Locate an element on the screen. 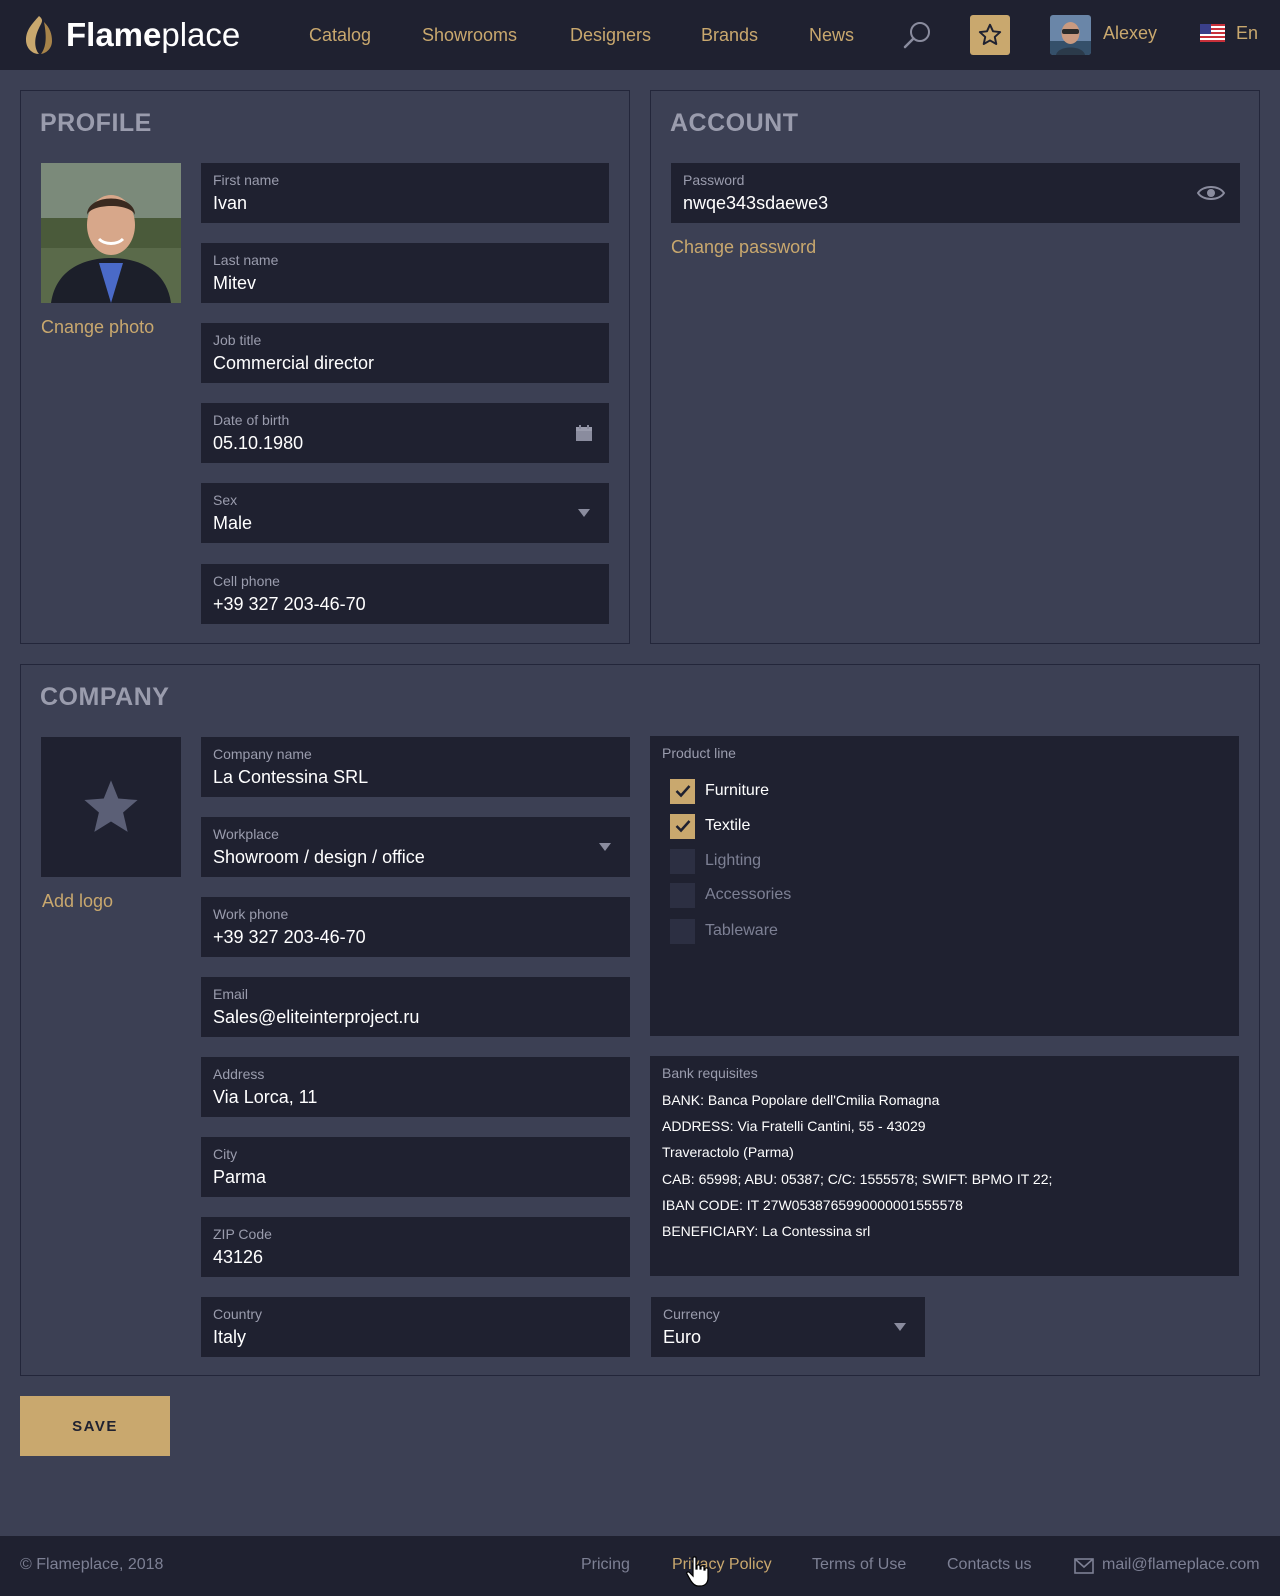  workplace-label: Workplace is located at coordinates (246, 834).